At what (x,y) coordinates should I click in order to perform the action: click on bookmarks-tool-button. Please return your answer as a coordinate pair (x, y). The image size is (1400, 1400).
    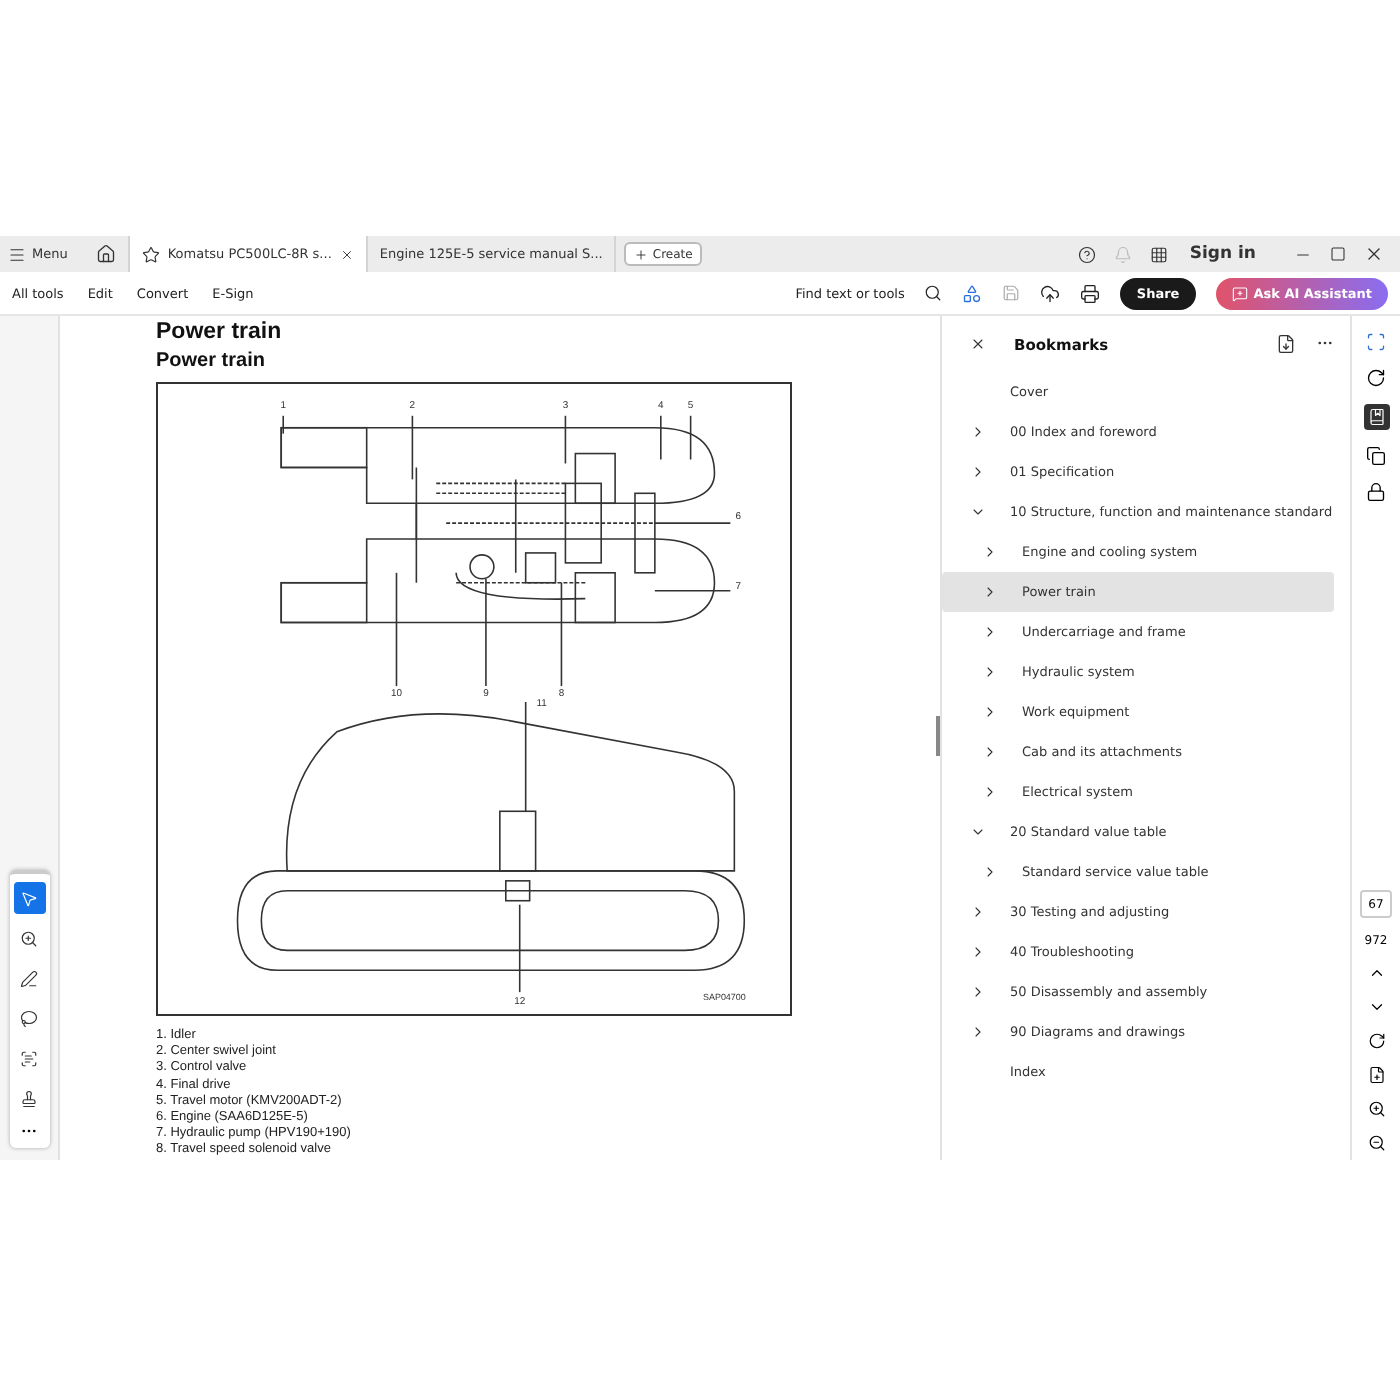
    Looking at the image, I should click on (1376, 417).